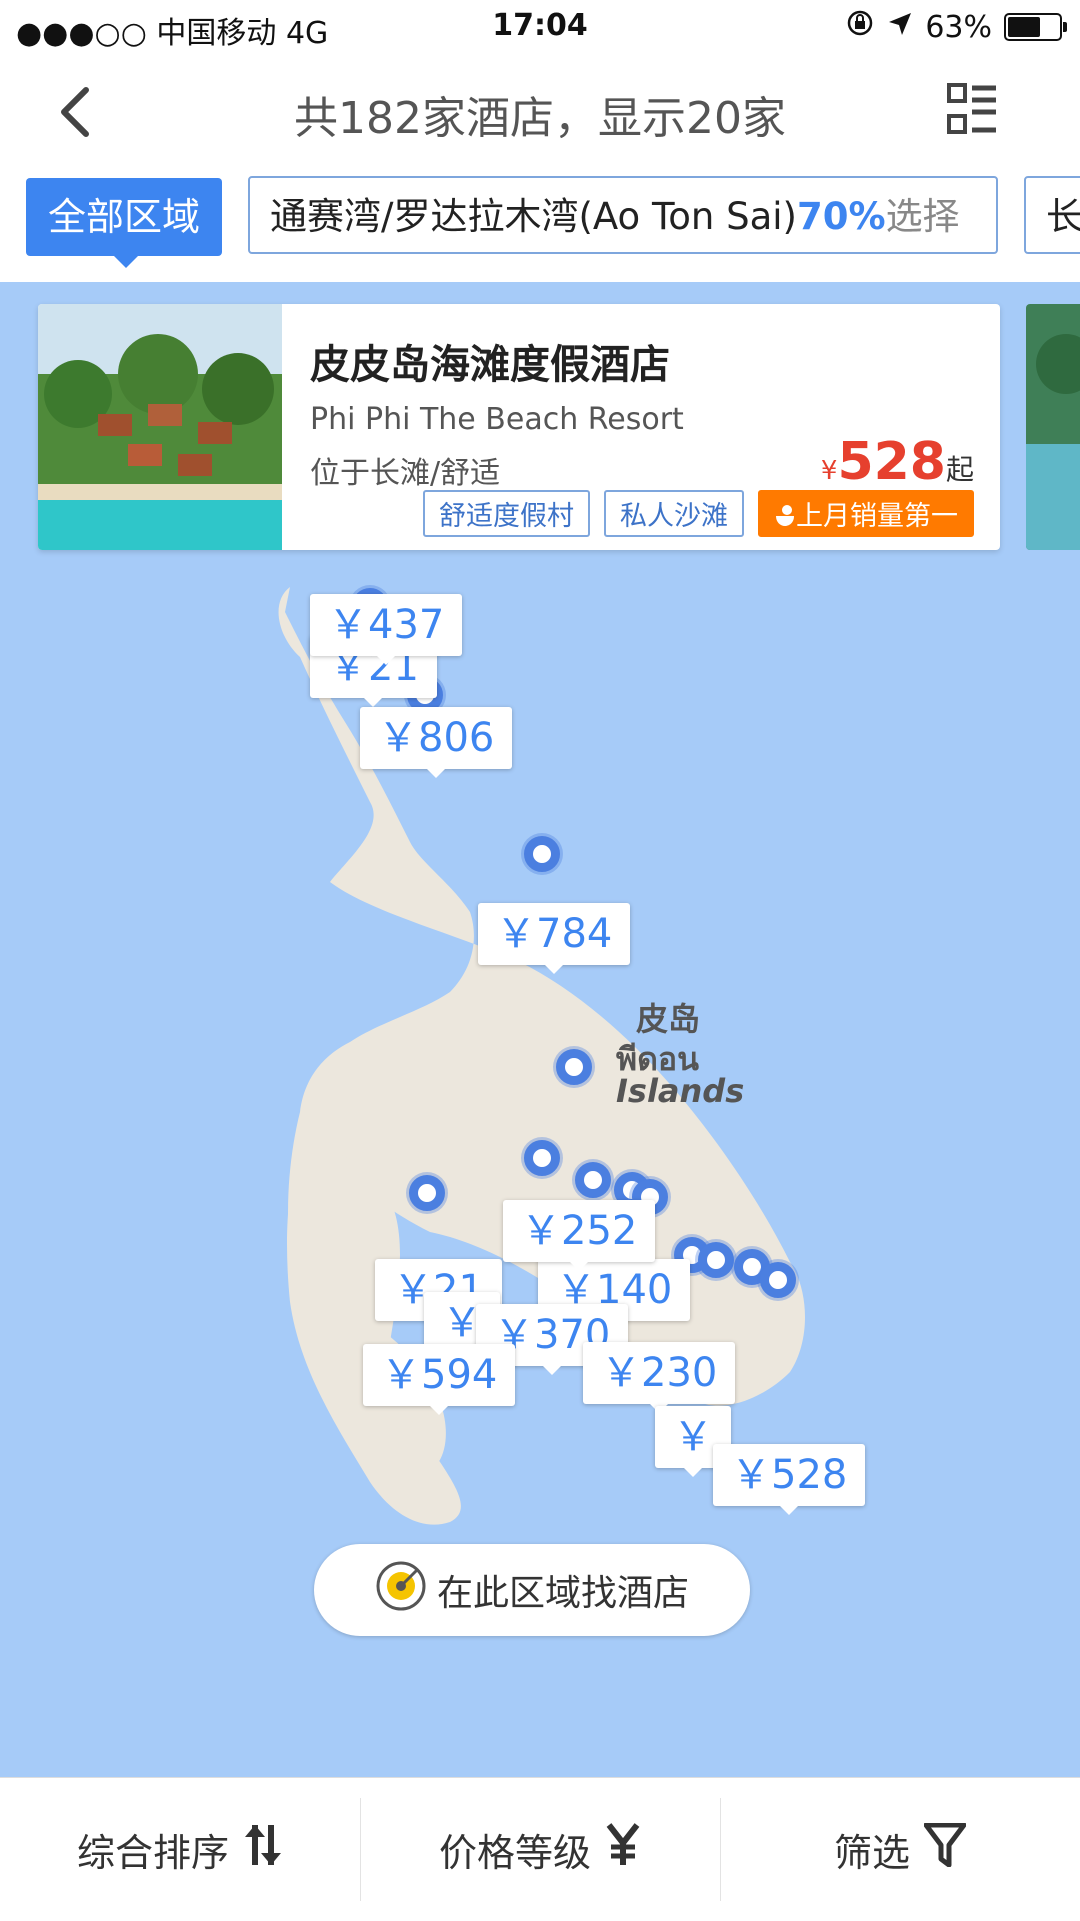 This screenshot has height=1921, width=1080. Describe the element at coordinates (386, 629) in the screenshot. I see `price-bubble: ￥437` at that location.